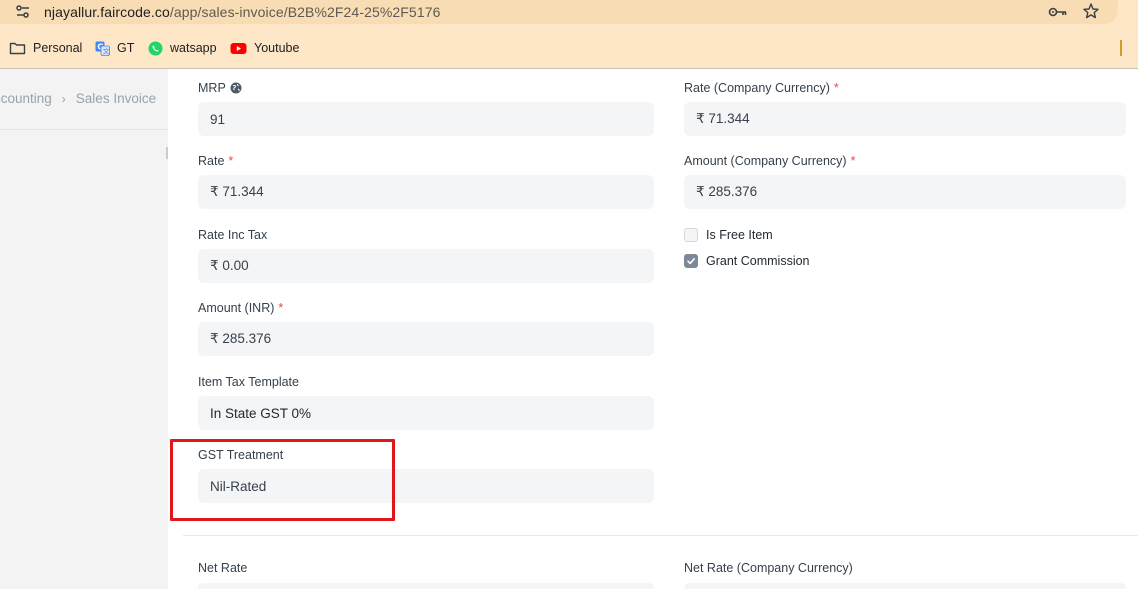 Image resolution: width=1138 pixels, height=589 pixels. Describe the element at coordinates (114, 48) in the screenshot. I see `bookmark-gt: G 文 GT` at that location.